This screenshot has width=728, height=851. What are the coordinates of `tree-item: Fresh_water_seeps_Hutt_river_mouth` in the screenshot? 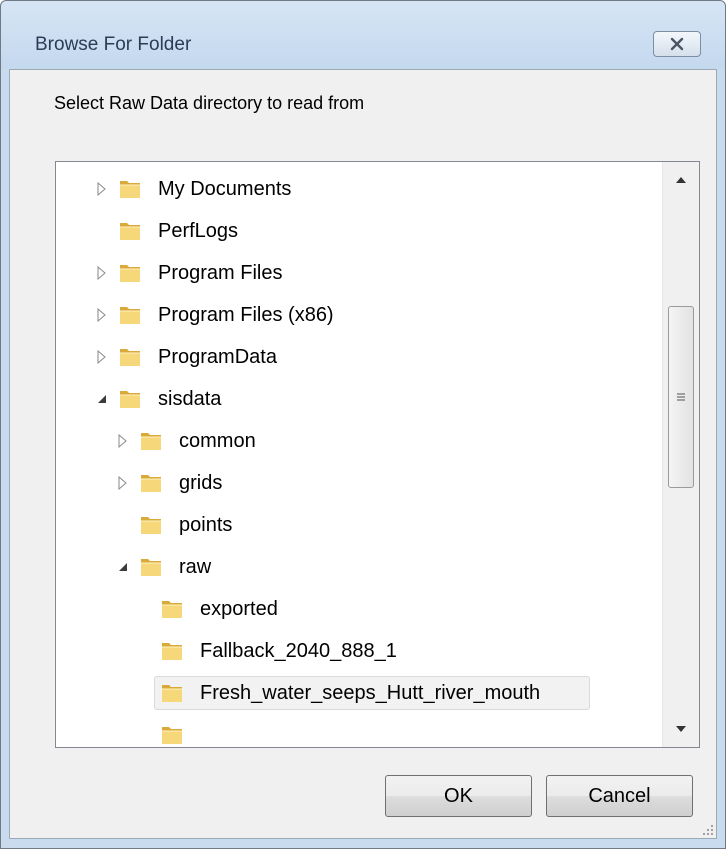 It's located at (359, 693).